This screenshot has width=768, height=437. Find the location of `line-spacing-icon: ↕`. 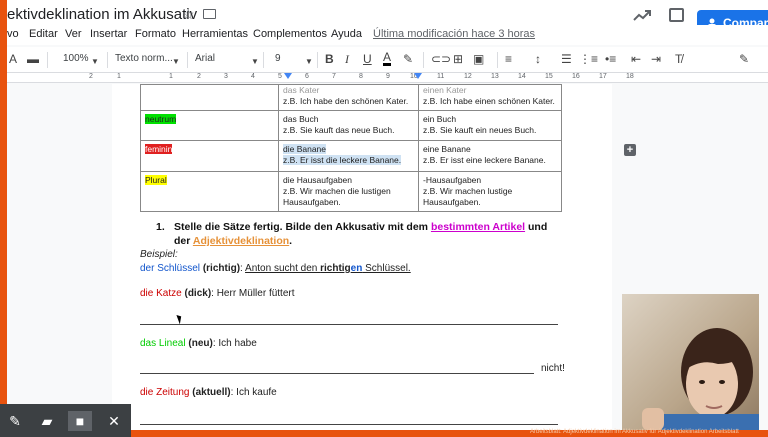

line-spacing-icon: ↕ is located at coordinates (538, 59).